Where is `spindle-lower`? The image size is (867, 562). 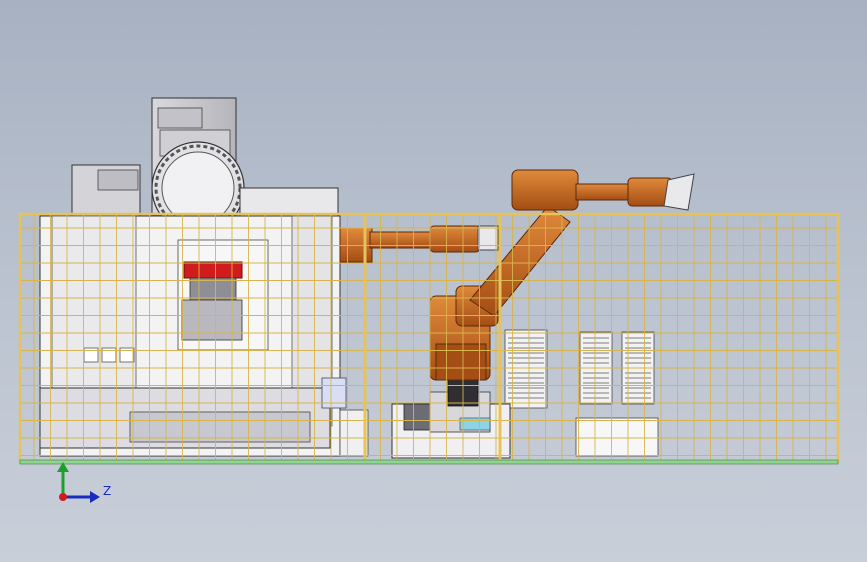 spindle-lower is located at coordinates (212, 320).